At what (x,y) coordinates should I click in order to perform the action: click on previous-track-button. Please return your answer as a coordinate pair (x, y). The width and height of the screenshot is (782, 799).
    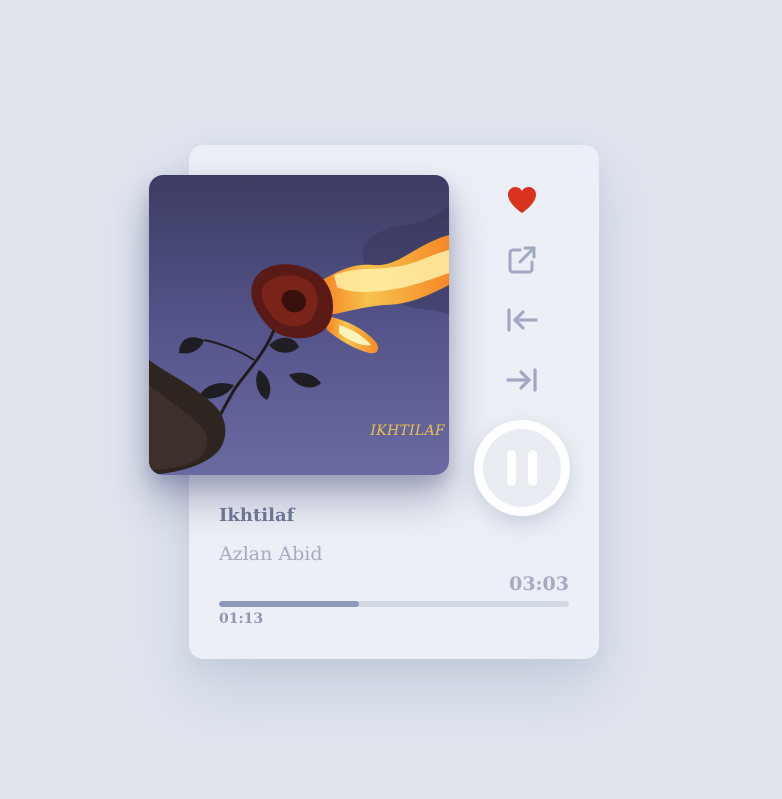
    Looking at the image, I should click on (522, 320).